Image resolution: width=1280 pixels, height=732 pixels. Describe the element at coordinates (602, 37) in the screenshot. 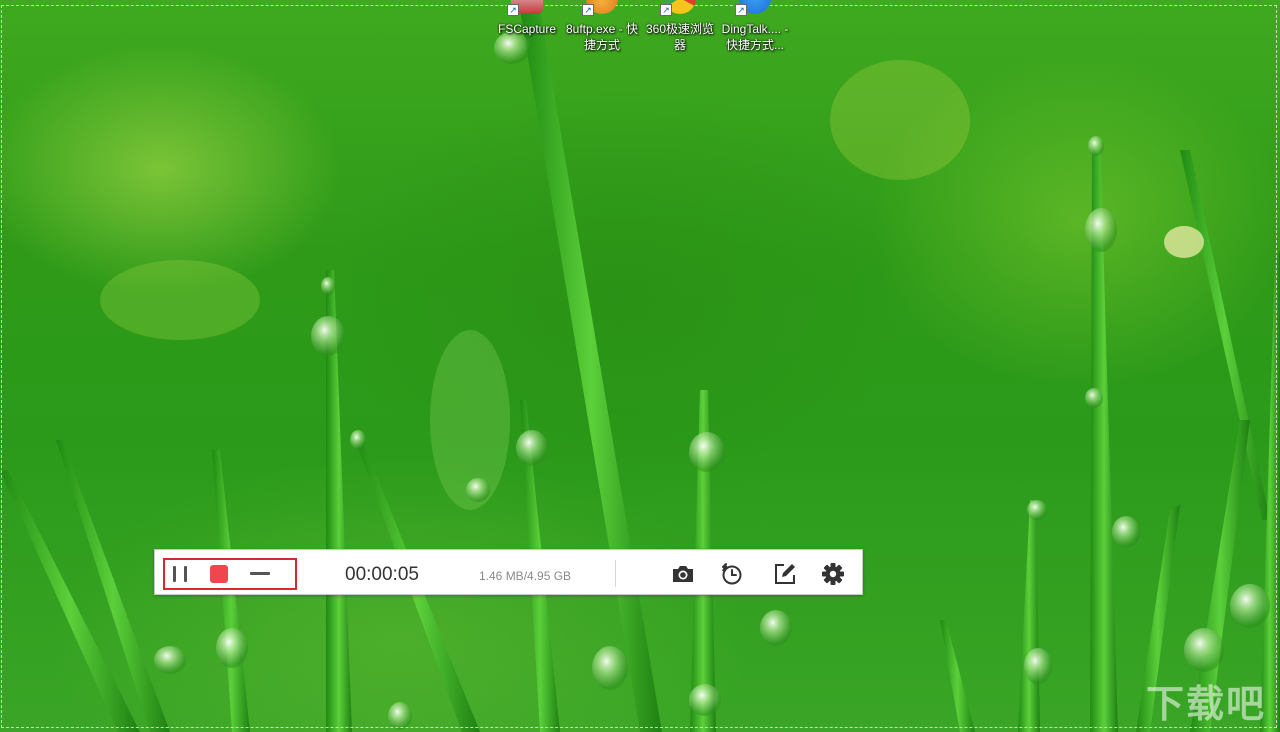

I see `desktop-icon-label: 8uftp.exe - 快捷方式` at that location.